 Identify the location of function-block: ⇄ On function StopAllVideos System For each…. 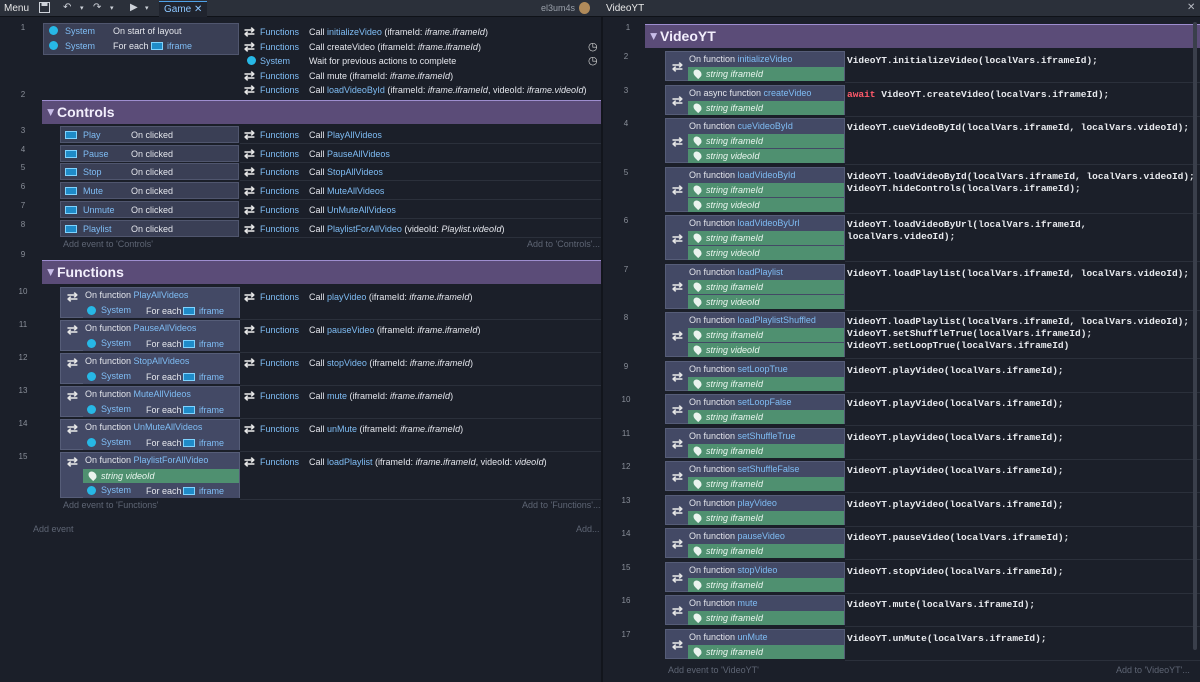
(150, 368).